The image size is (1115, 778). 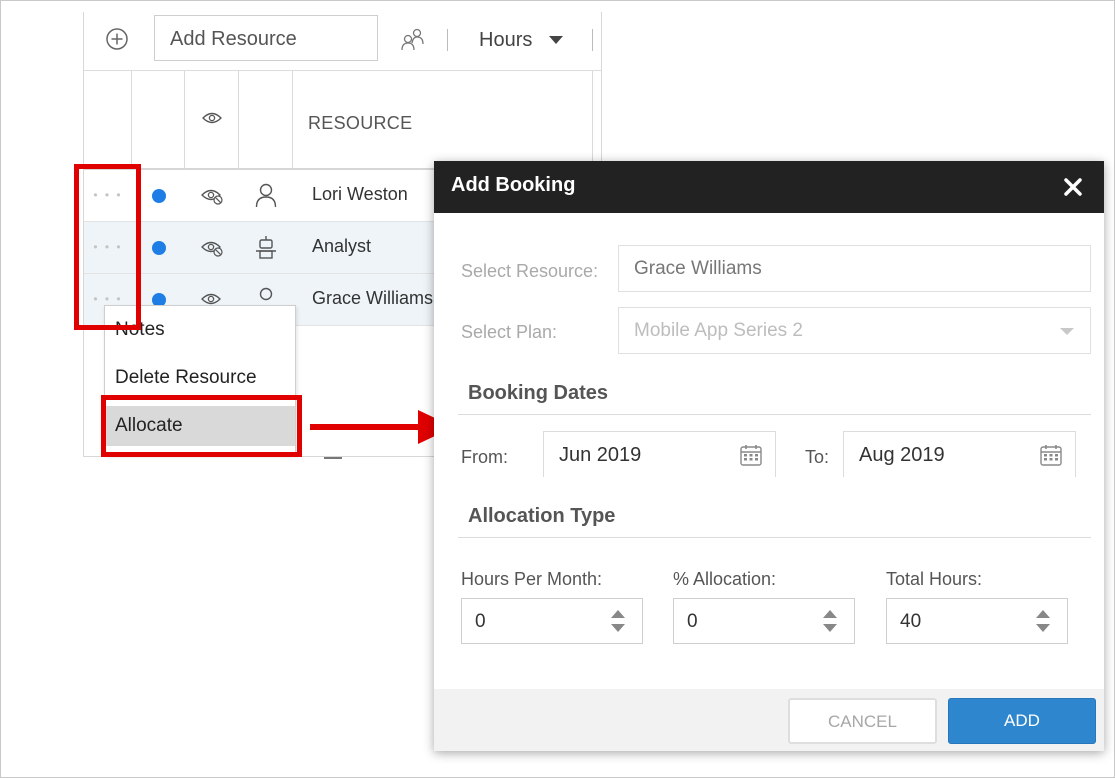 I want to click on add-circle-icon, so click(x=117, y=39).